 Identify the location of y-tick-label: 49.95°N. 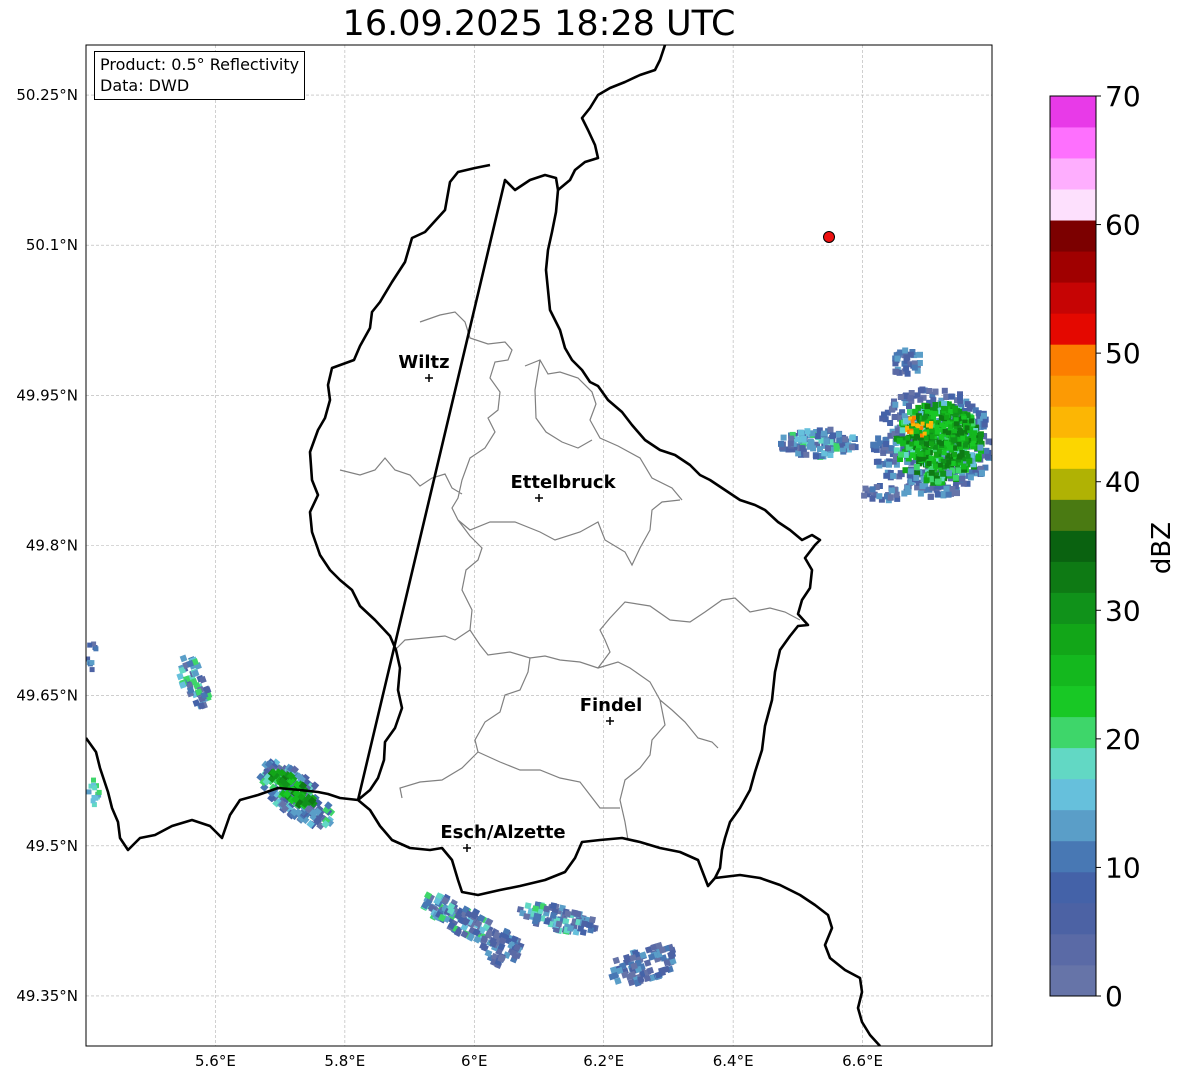
(47, 395).